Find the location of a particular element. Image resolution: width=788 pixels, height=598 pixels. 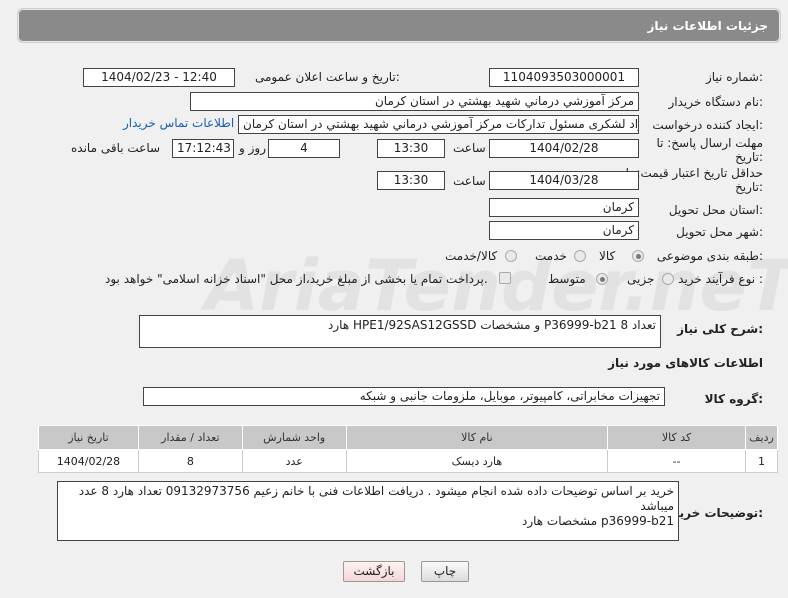

goods-section-title: اطلاعات کالاهای مورد نیاز is located at coordinates (685, 363).